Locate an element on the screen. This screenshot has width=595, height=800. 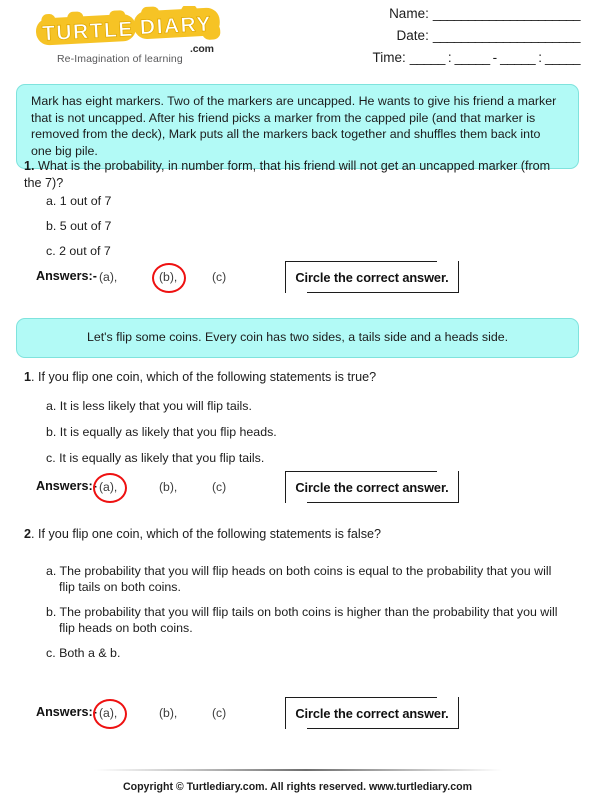
answer-option-2-2-a: (a), is located at coordinates (108, 713).